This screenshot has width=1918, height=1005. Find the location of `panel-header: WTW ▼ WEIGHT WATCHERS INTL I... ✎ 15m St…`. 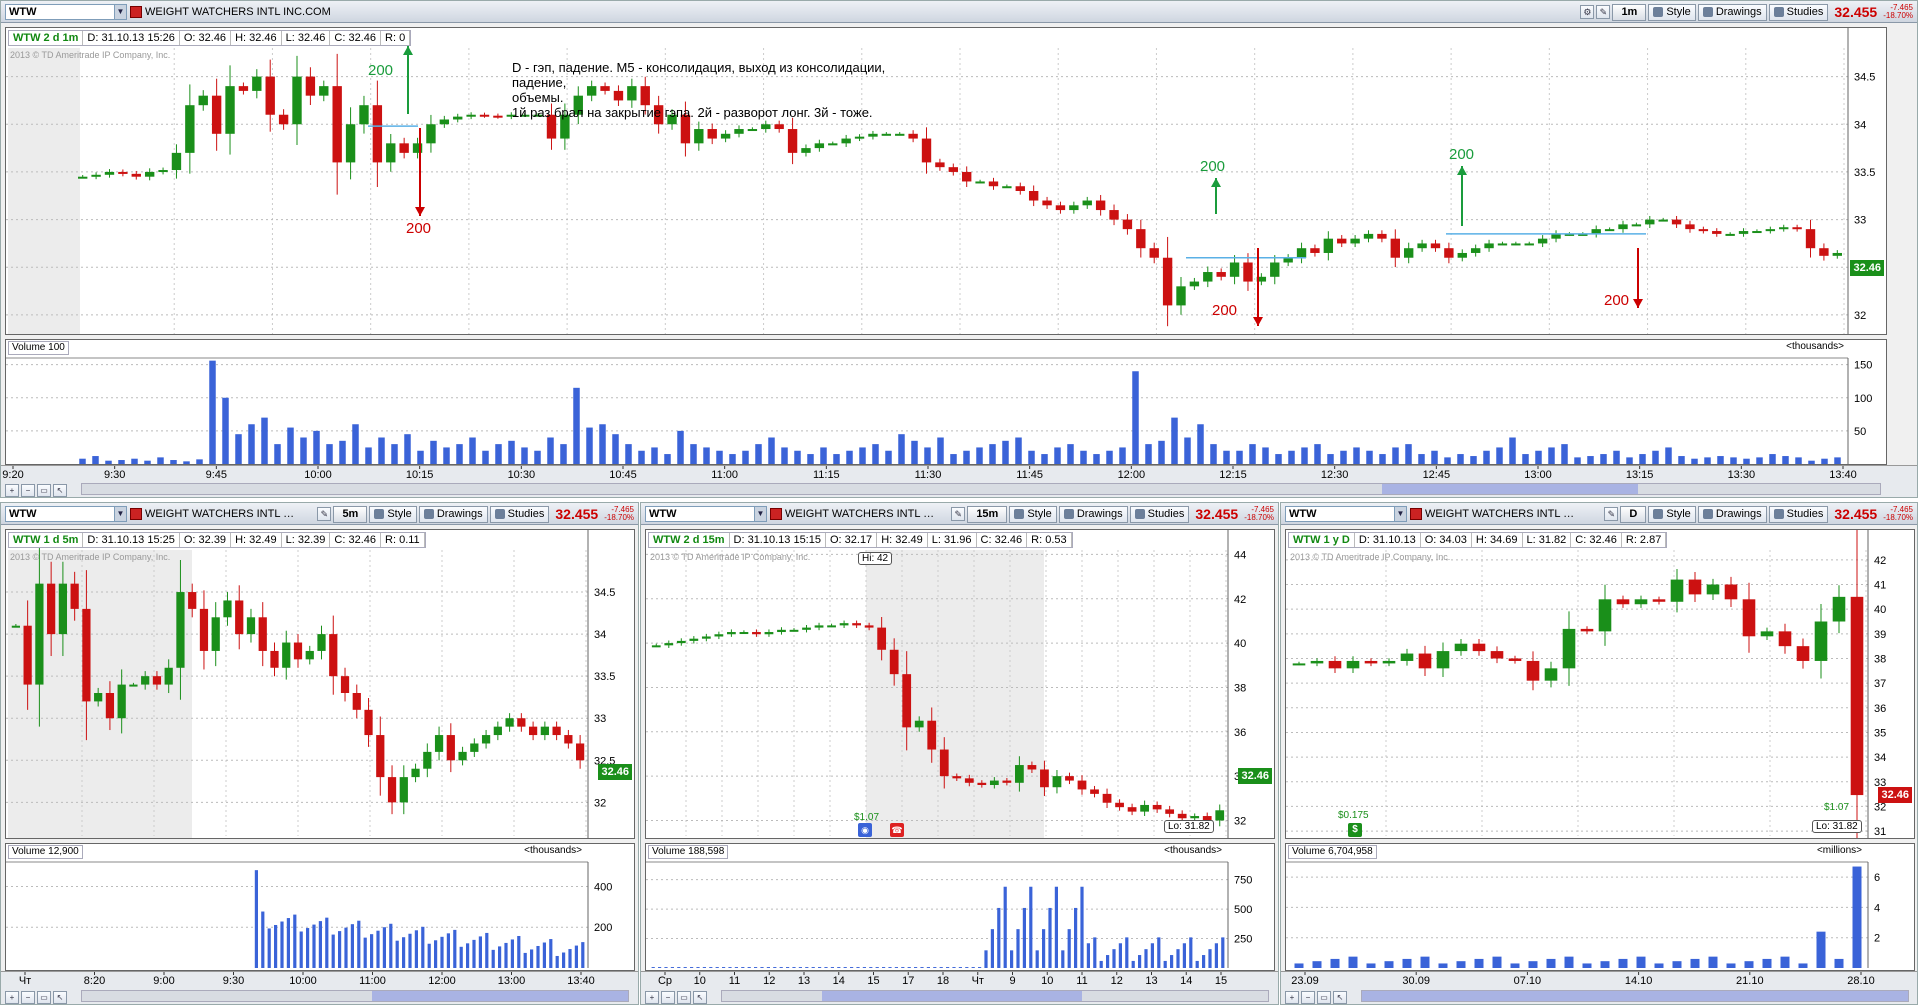

panel-header: WTW ▼ WEIGHT WATCHERS INTL I... ✎ 15m St… is located at coordinates (959, 514).